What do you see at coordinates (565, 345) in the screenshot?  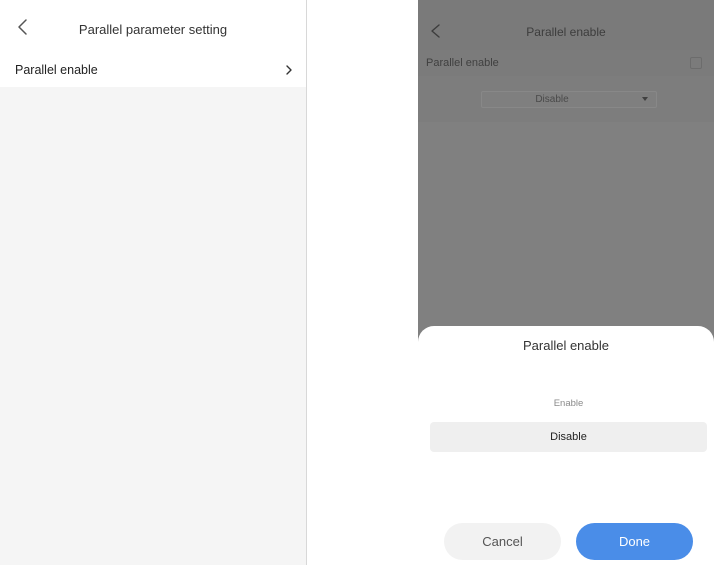 I see `sheet-title: Parallel enable` at bounding box center [565, 345].